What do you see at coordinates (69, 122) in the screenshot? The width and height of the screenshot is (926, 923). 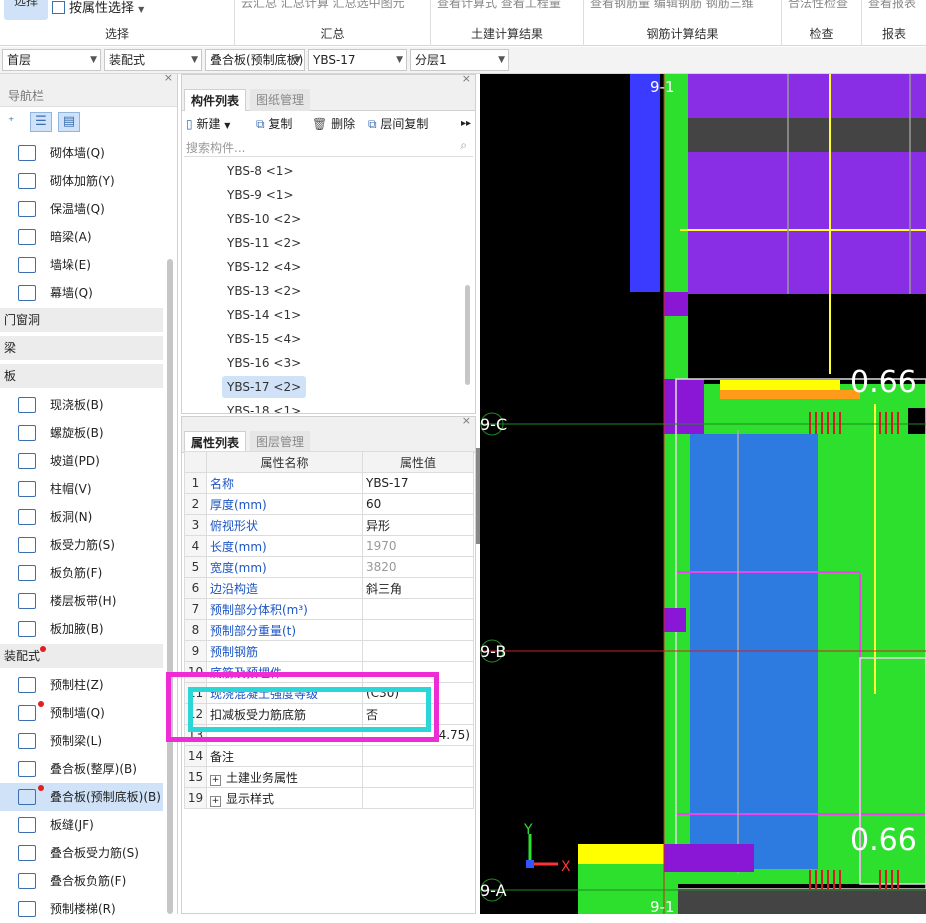 I see `detail-view-icon: ▤` at bounding box center [69, 122].